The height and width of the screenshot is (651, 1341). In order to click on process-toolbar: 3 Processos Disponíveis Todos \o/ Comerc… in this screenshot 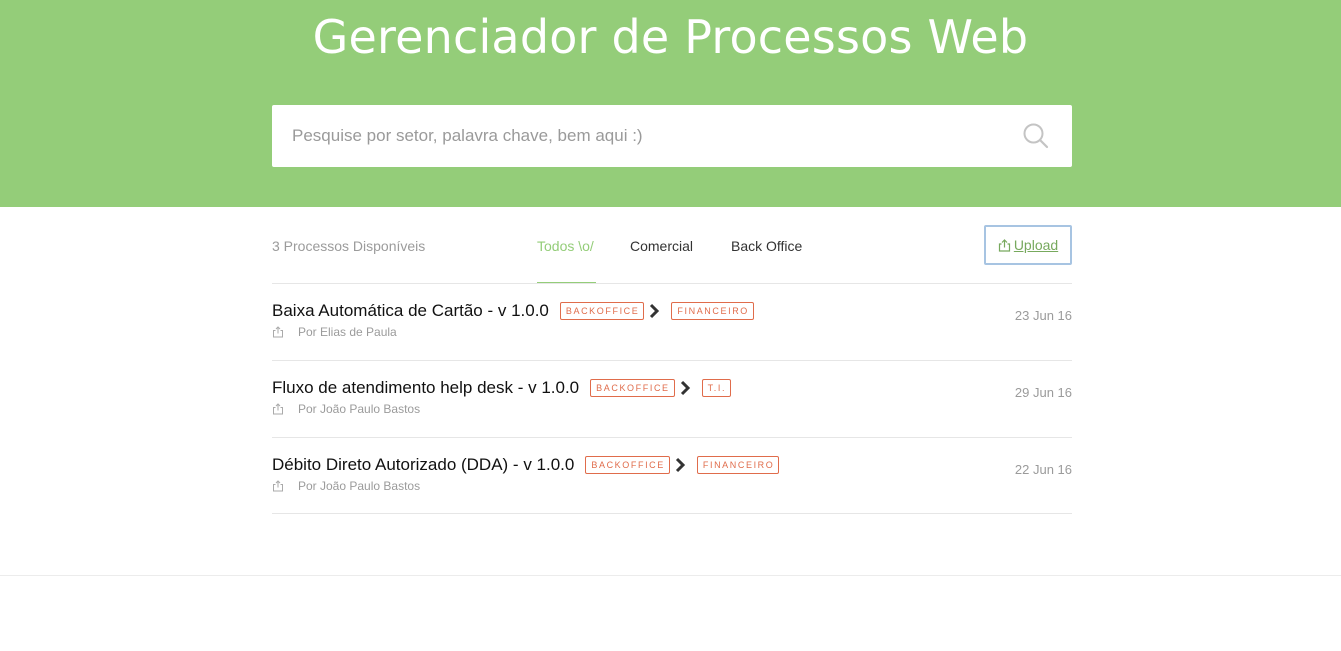, I will do `click(672, 254)`.